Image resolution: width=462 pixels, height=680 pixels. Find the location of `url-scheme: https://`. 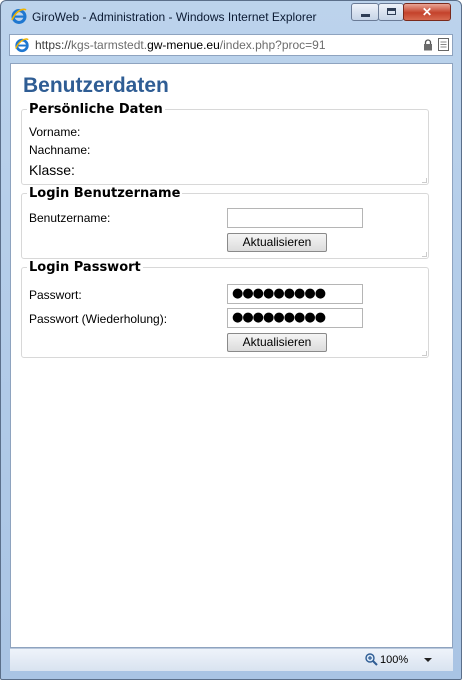

url-scheme: https:// is located at coordinates (53, 45).